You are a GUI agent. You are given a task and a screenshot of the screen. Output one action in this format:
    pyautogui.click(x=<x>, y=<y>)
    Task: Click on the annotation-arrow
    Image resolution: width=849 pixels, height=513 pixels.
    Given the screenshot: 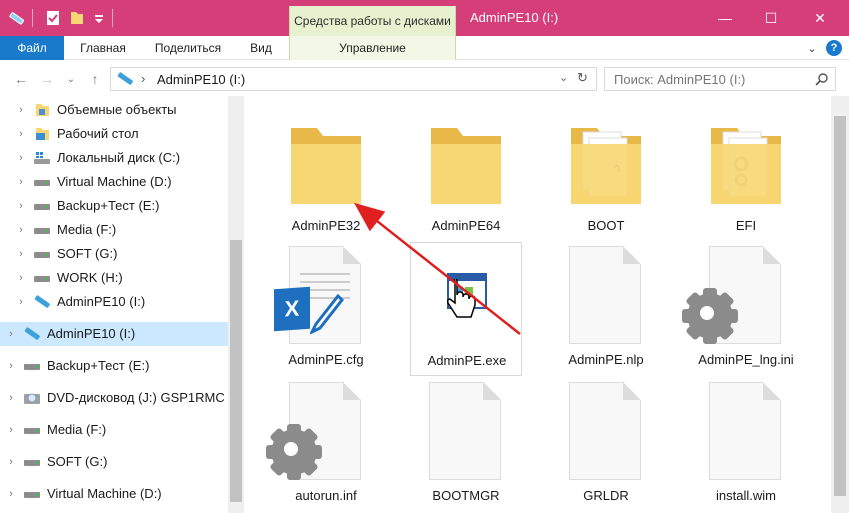 What is the action you would take?
    pyautogui.click(x=437, y=268)
    